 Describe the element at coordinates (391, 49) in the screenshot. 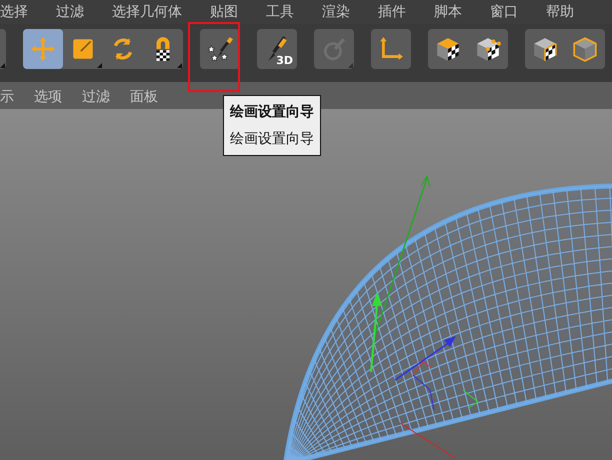

I see `axis-corner-icon` at that location.